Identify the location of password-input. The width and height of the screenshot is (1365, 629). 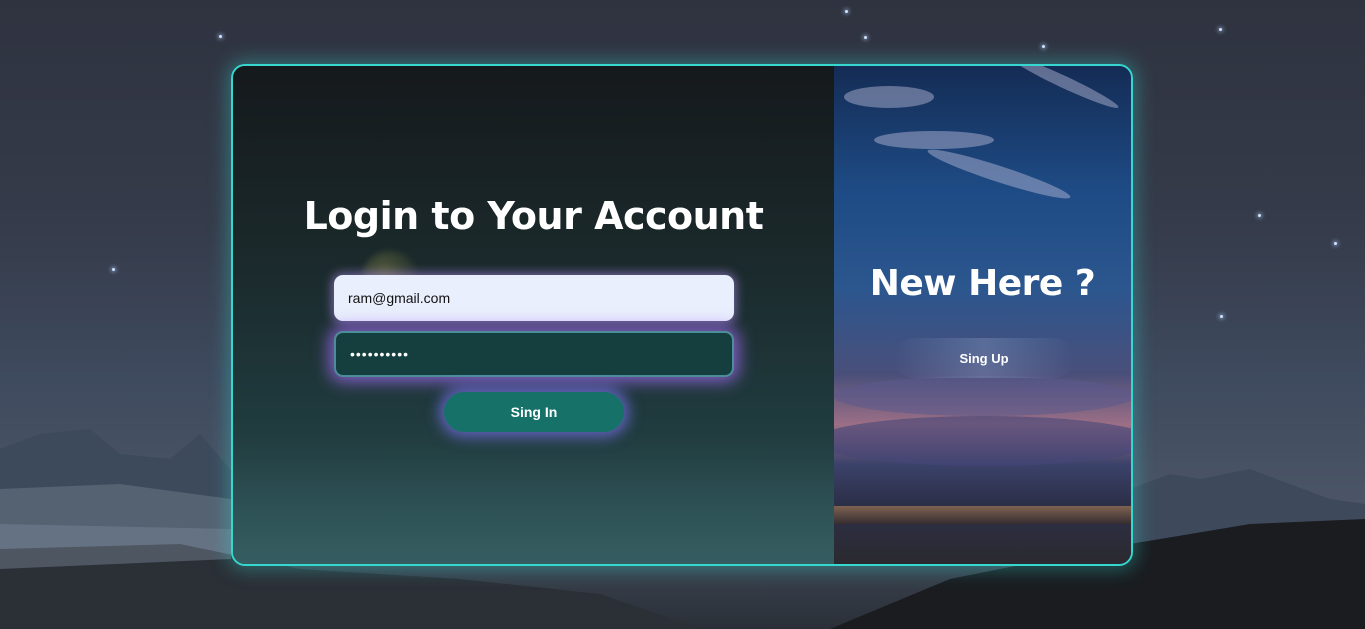
(534, 354).